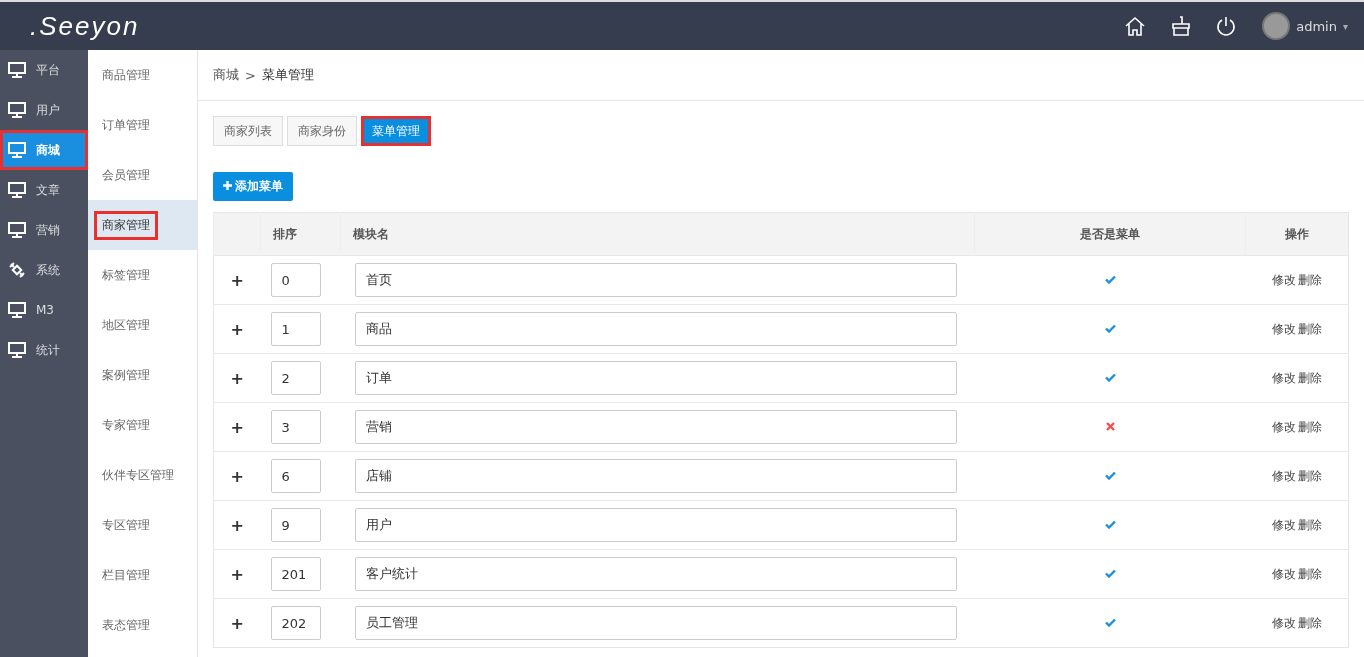 The width and height of the screenshot is (1364, 657). What do you see at coordinates (142, 125) in the screenshot?
I see `subnav-item: 订单管理` at bounding box center [142, 125].